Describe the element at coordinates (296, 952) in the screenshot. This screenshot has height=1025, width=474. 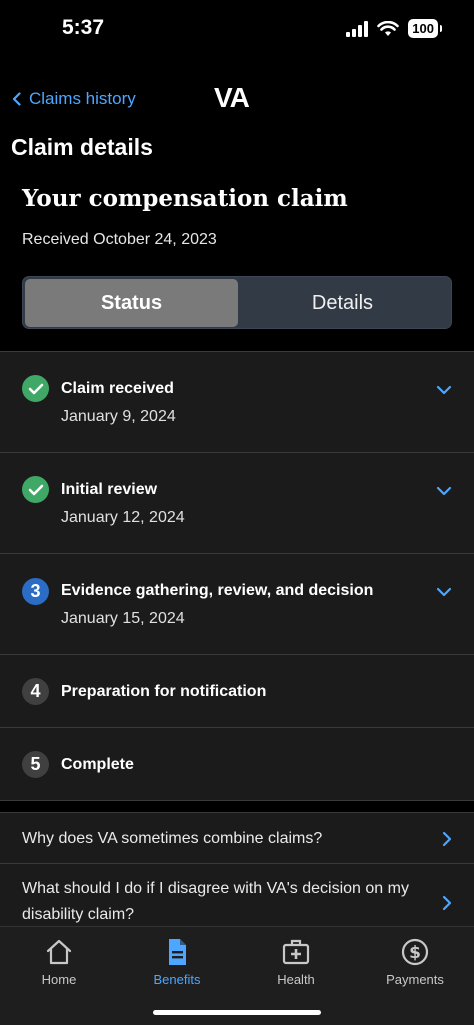
I see `medical-kit-icon` at that location.